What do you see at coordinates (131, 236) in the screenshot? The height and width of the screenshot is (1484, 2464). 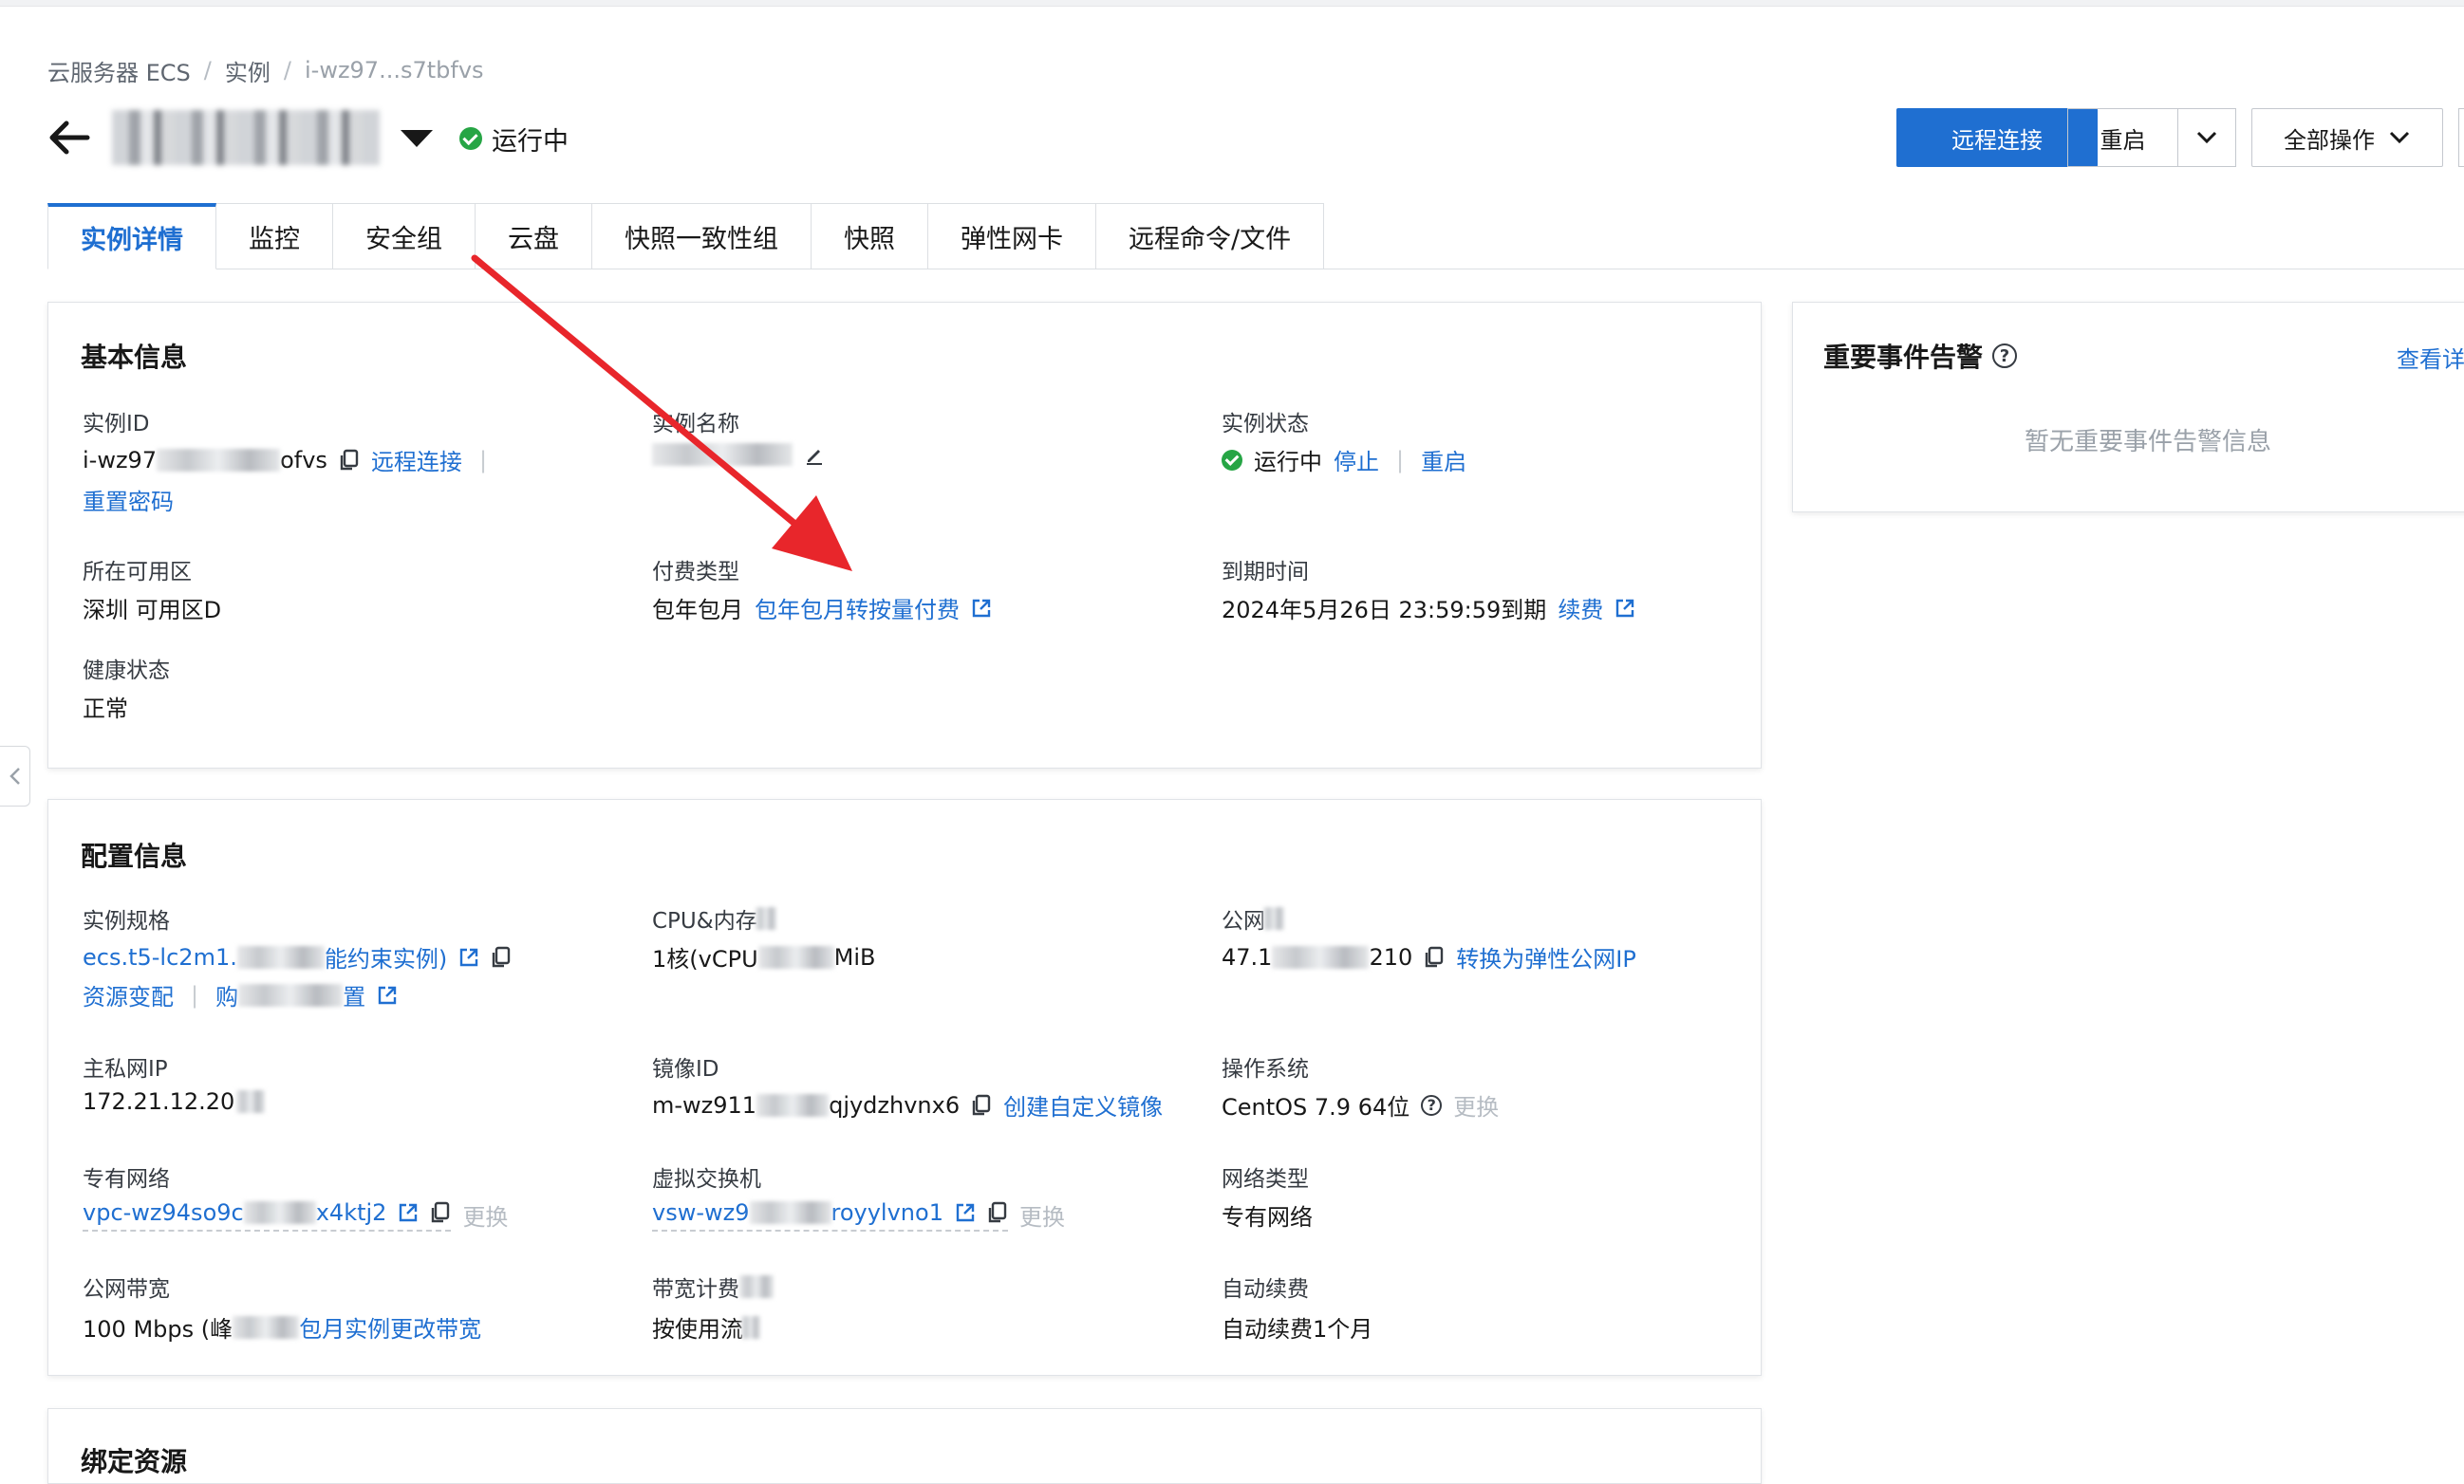 I see `tab-instance-details: 实例详情` at bounding box center [131, 236].